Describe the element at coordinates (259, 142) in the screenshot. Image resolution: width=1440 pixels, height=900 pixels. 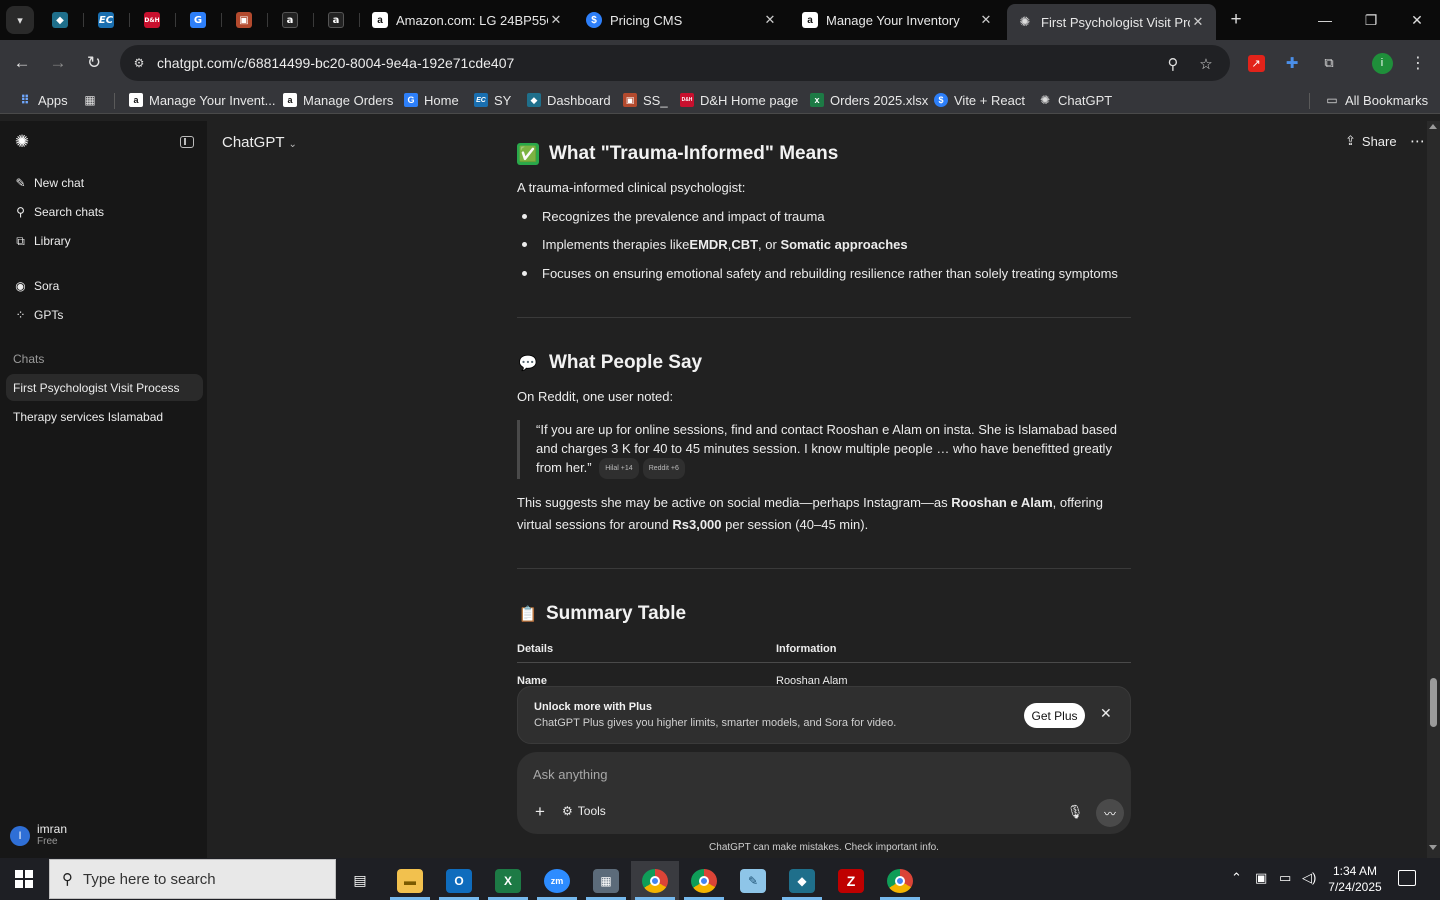
I see `model-selector: ChatGPT ⌄` at that location.